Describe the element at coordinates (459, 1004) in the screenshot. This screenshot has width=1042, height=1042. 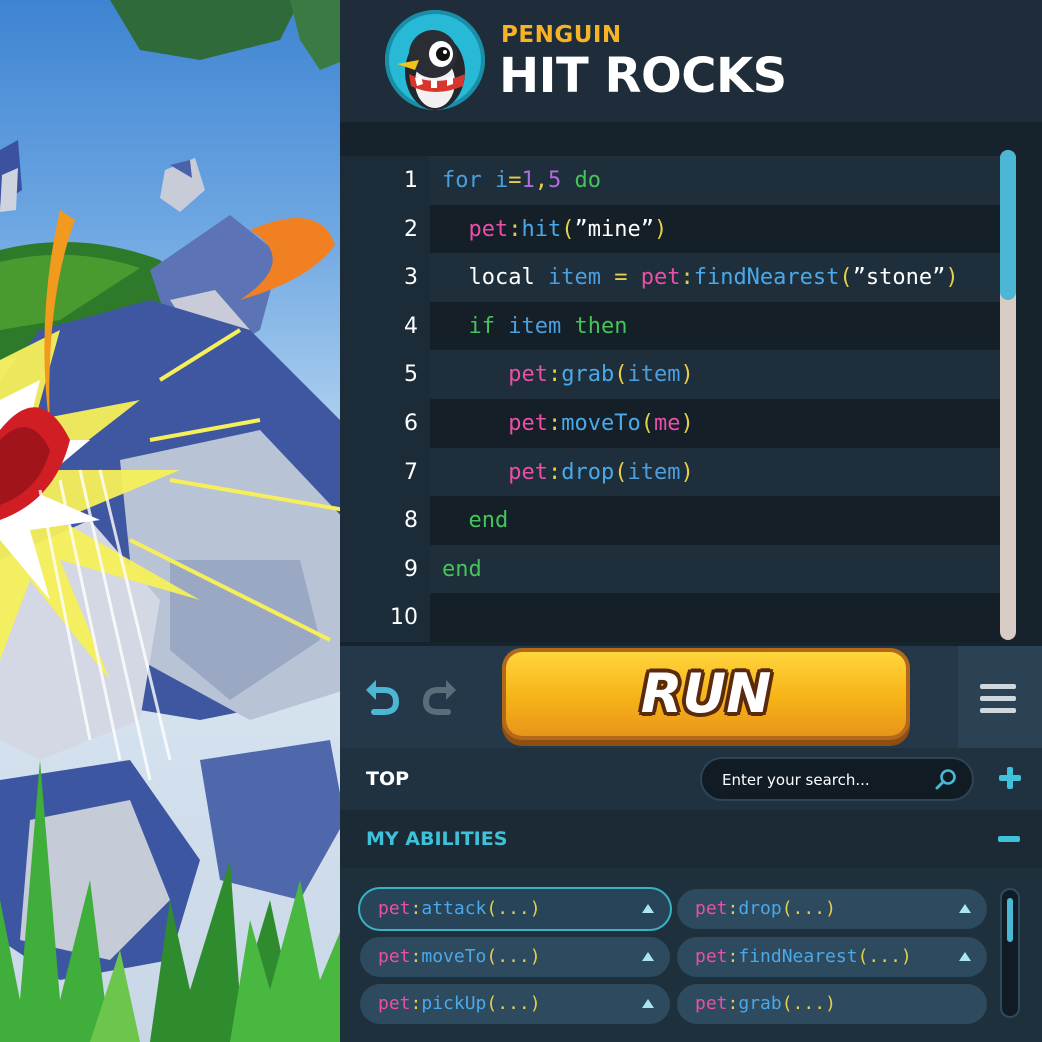
I see `ability-chip-text: pet:pickUp(...)` at that location.